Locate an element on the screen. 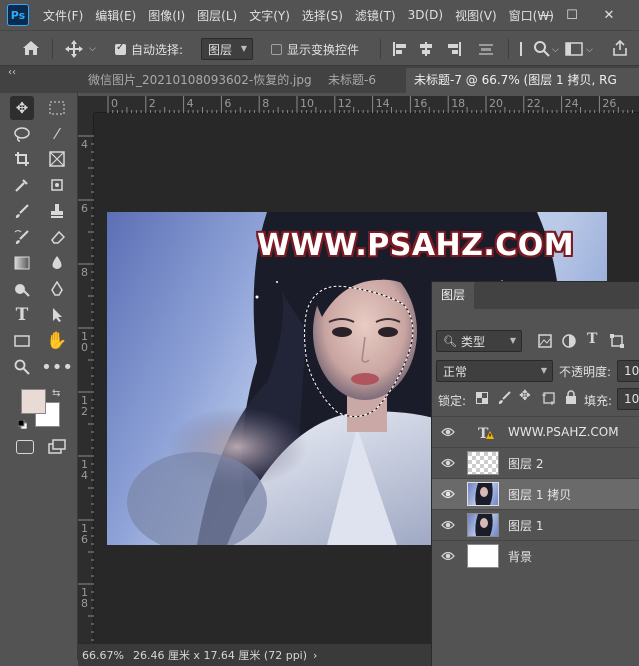  dodge-tool-icon is located at coordinates (22, 289).